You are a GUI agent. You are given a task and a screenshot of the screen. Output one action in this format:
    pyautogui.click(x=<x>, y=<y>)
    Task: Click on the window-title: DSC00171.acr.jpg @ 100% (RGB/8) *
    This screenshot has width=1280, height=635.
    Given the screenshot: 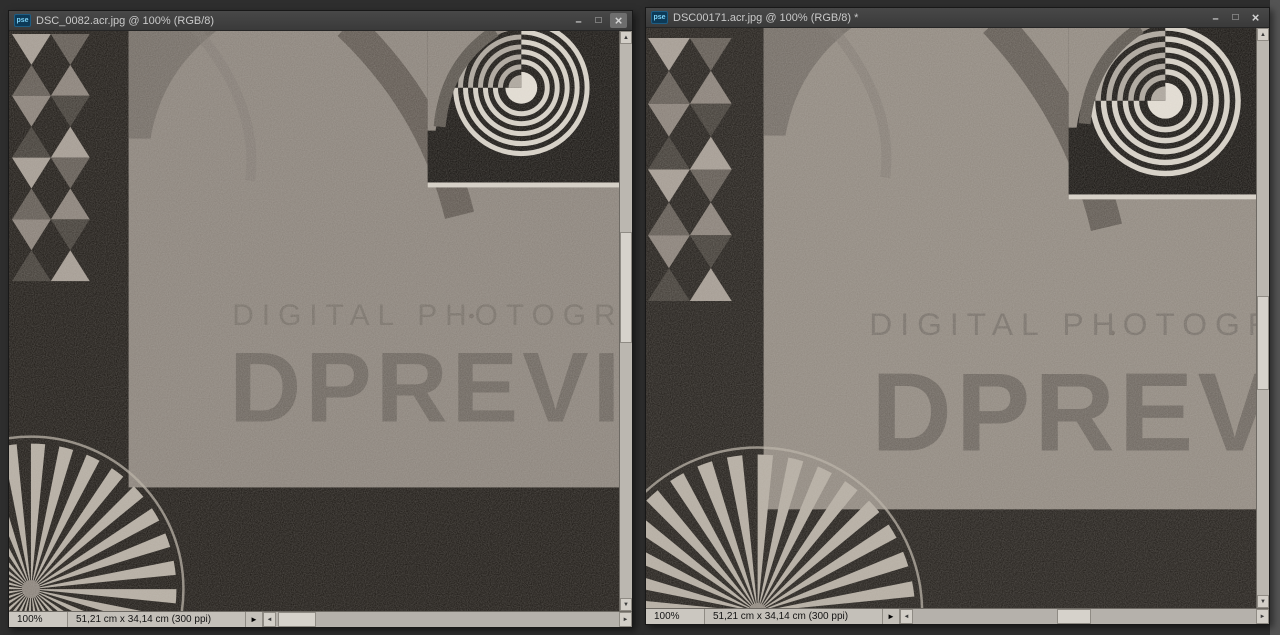 What is the action you would take?
    pyautogui.click(x=766, y=17)
    